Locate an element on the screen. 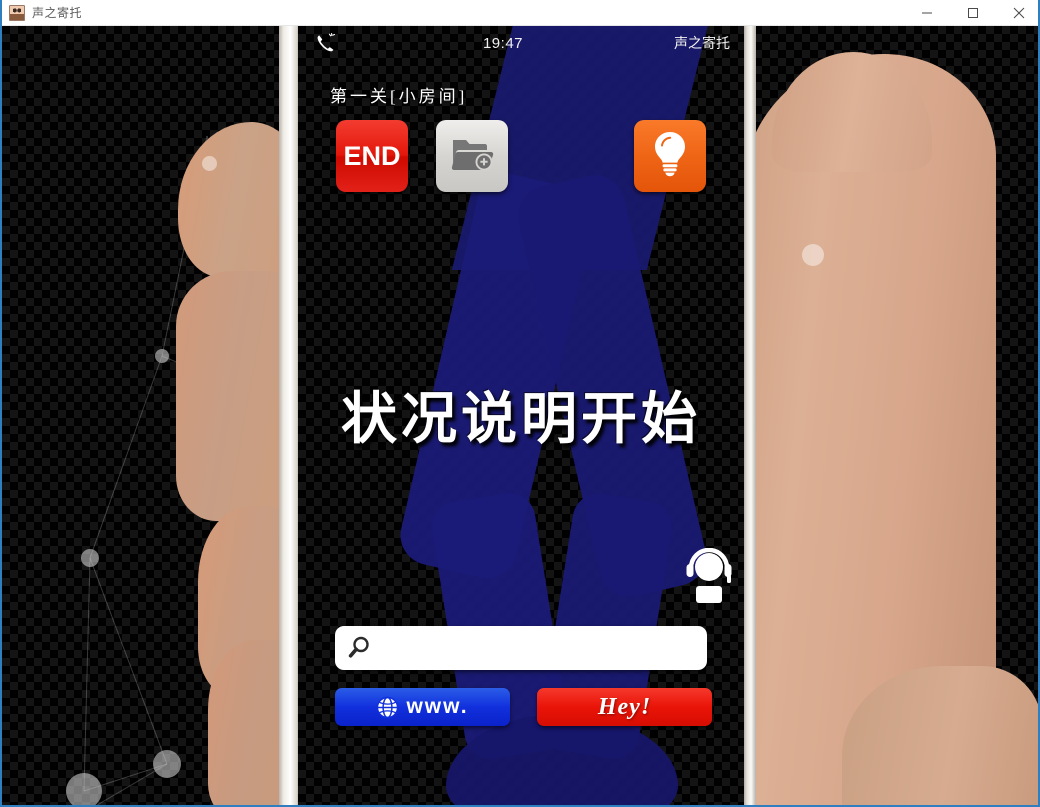  hint-button is located at coordinates (670, 156).